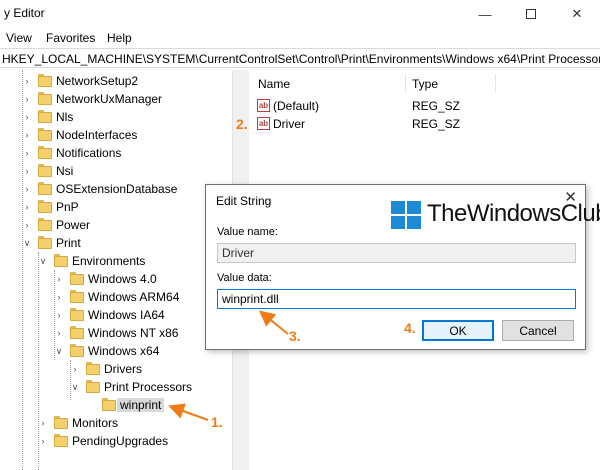 The image size is (600, 470). I want to click on tree-item: › NetworkUxManager, so click(115, 99).